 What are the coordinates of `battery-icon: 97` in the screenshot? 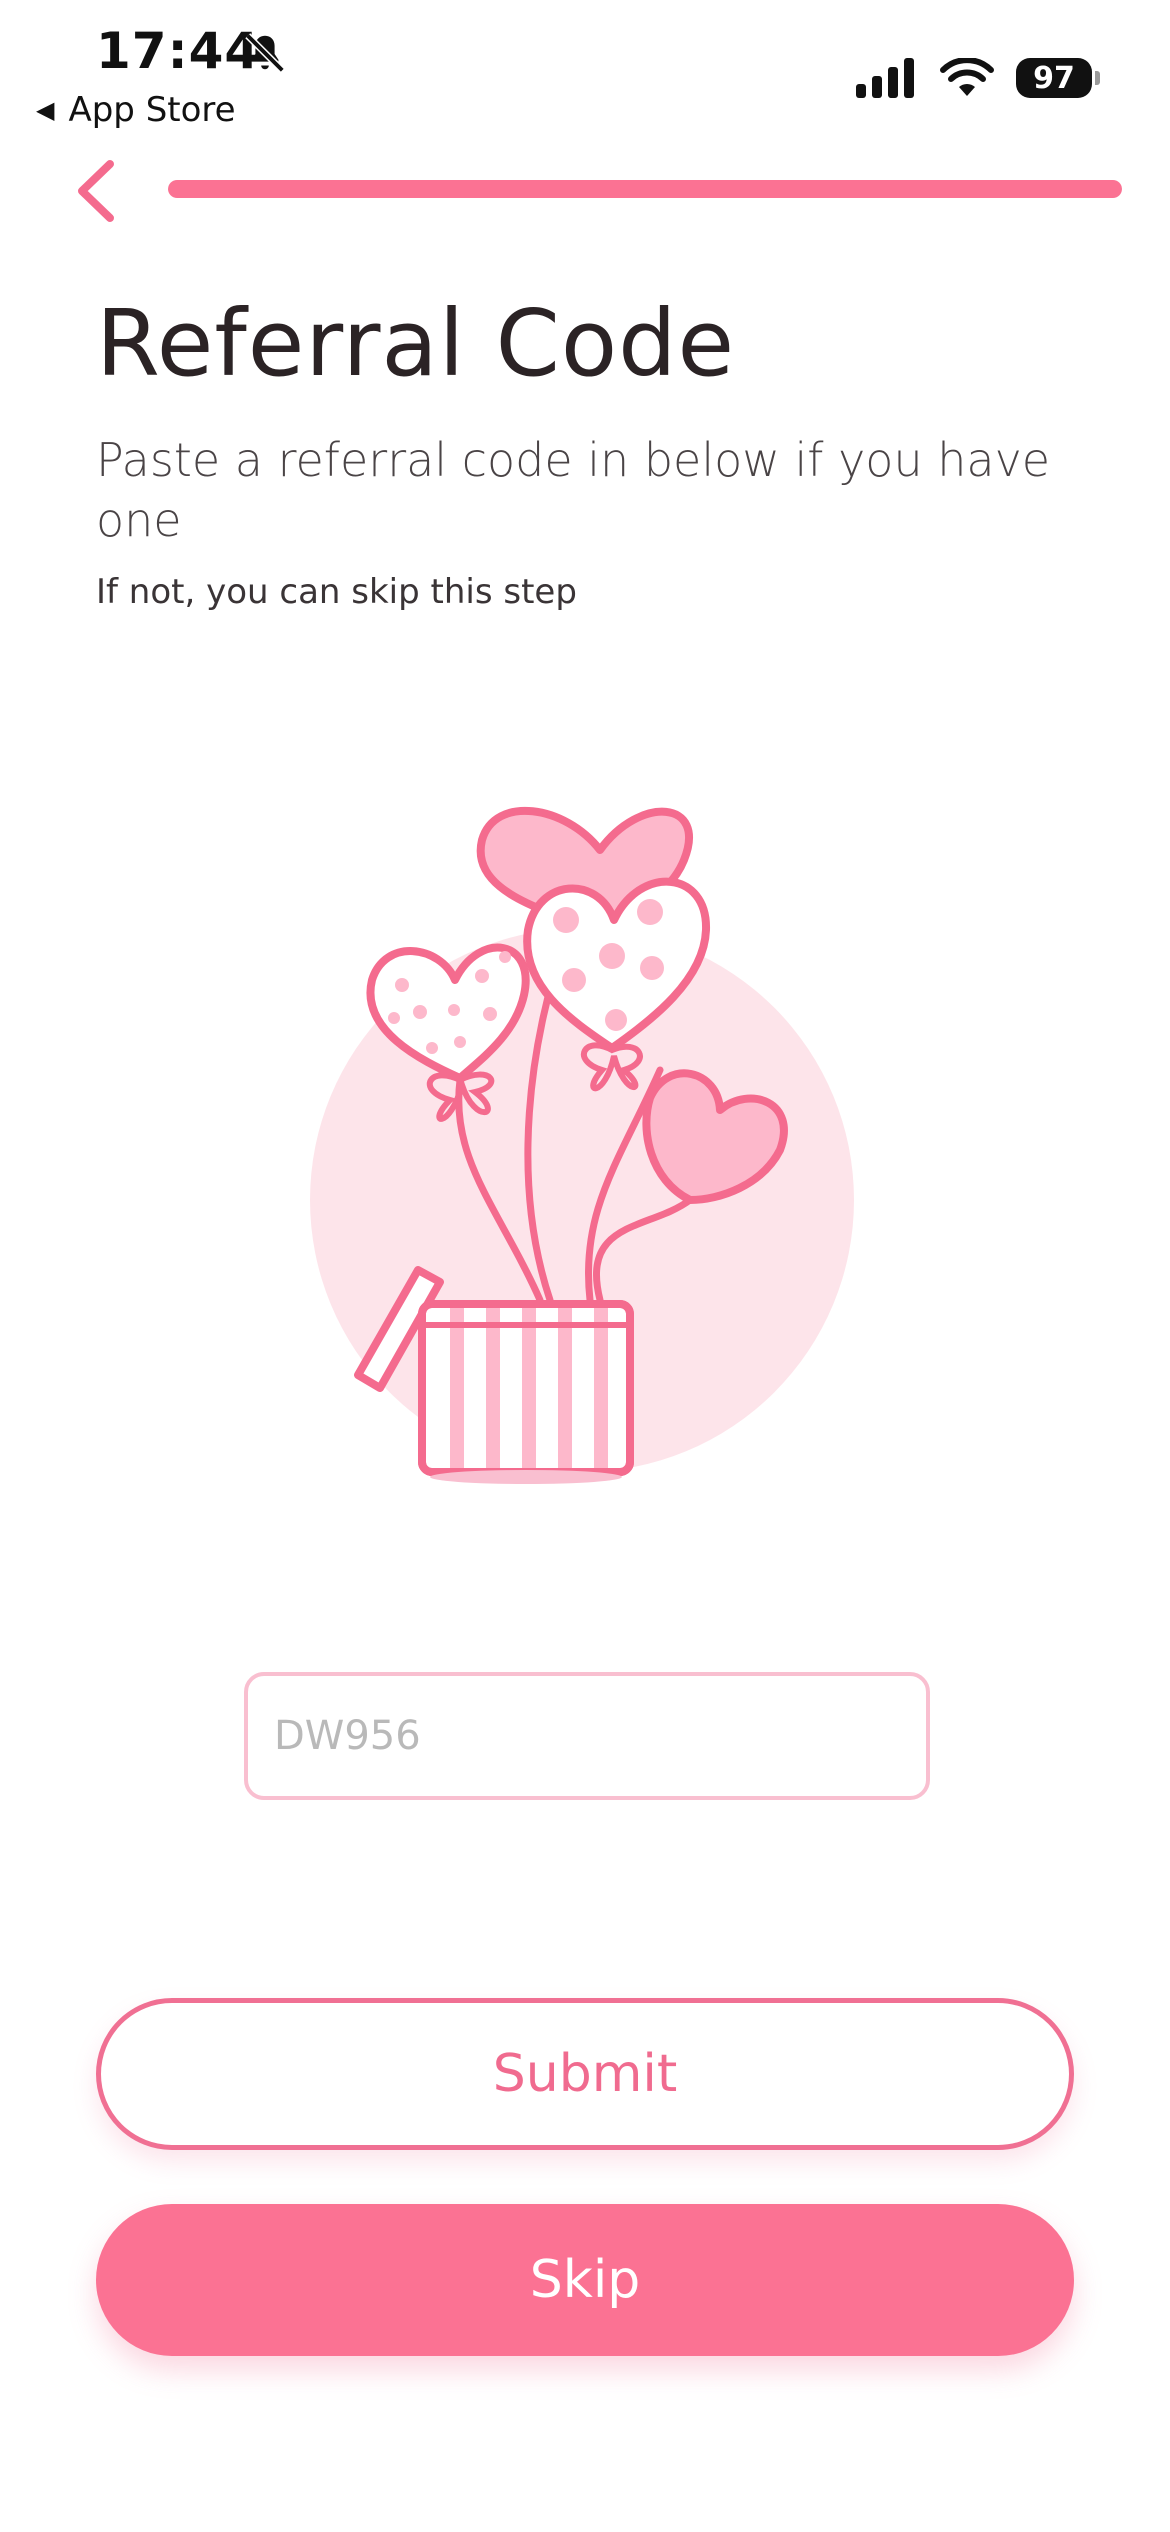 It's located at (1058, 78).